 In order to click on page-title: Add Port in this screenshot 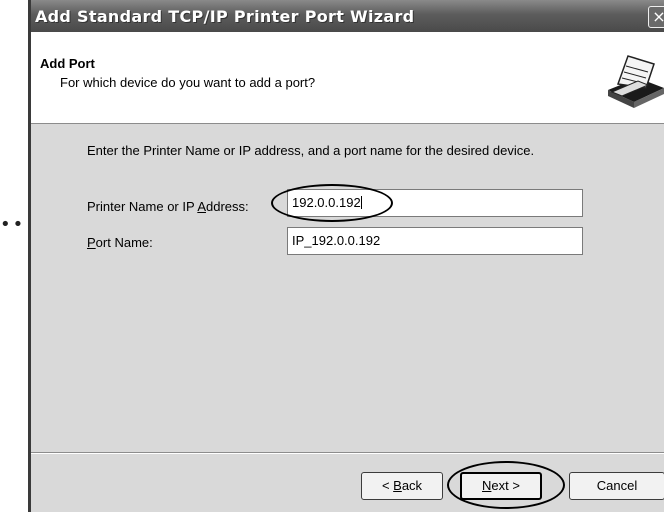, I will do `click(67, 63)`.